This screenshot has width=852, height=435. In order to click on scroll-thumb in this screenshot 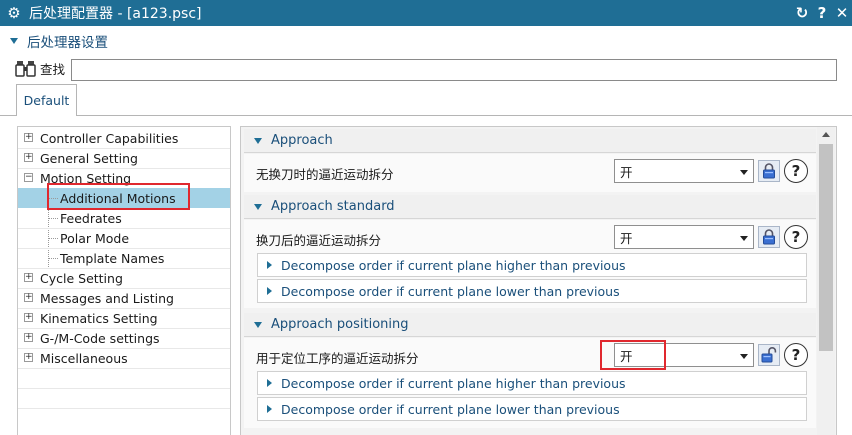, I will do `click(826, 247)`.